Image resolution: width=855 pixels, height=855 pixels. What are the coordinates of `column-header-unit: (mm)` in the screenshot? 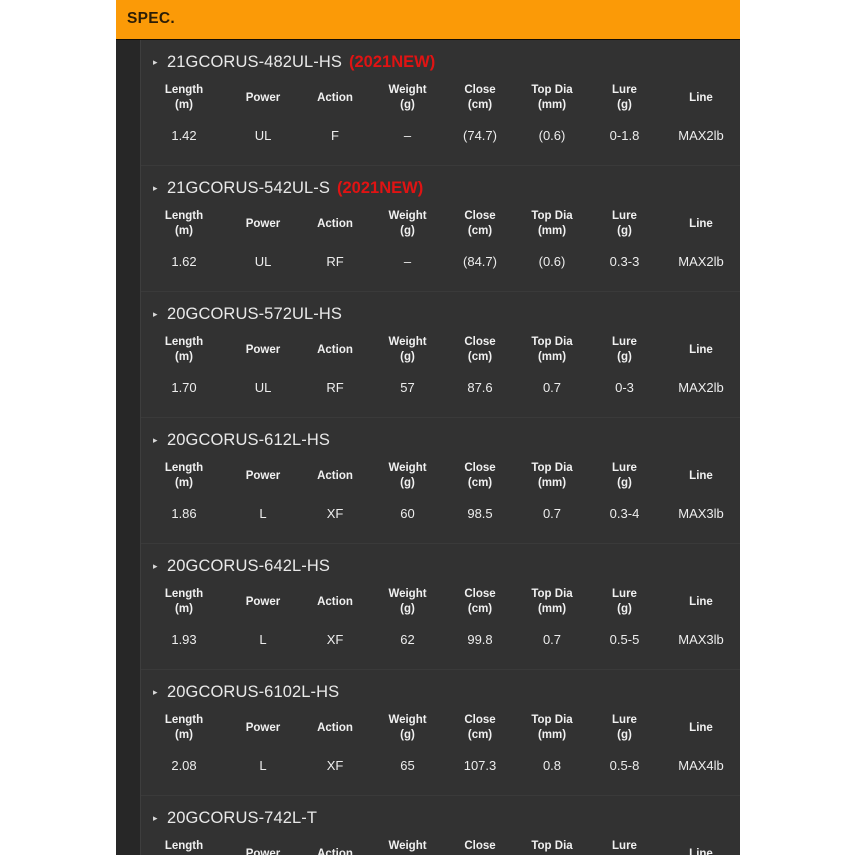 It's located at (552, 231).